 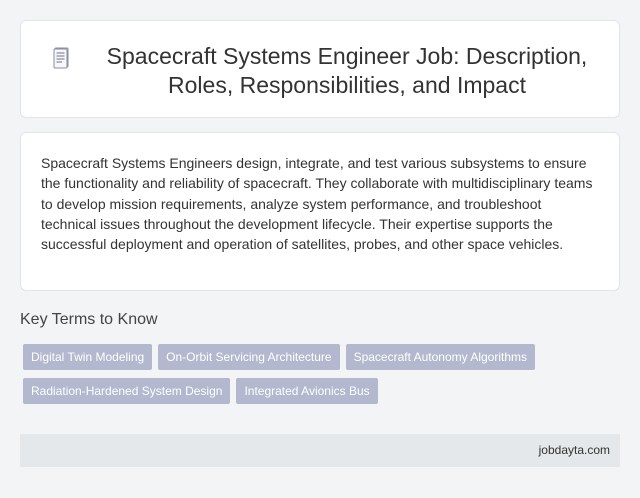 What do you see at coordinates (320, 450) in the screenshot?
I see `footer: jobdayta.com` at bounding box center [320, 450].